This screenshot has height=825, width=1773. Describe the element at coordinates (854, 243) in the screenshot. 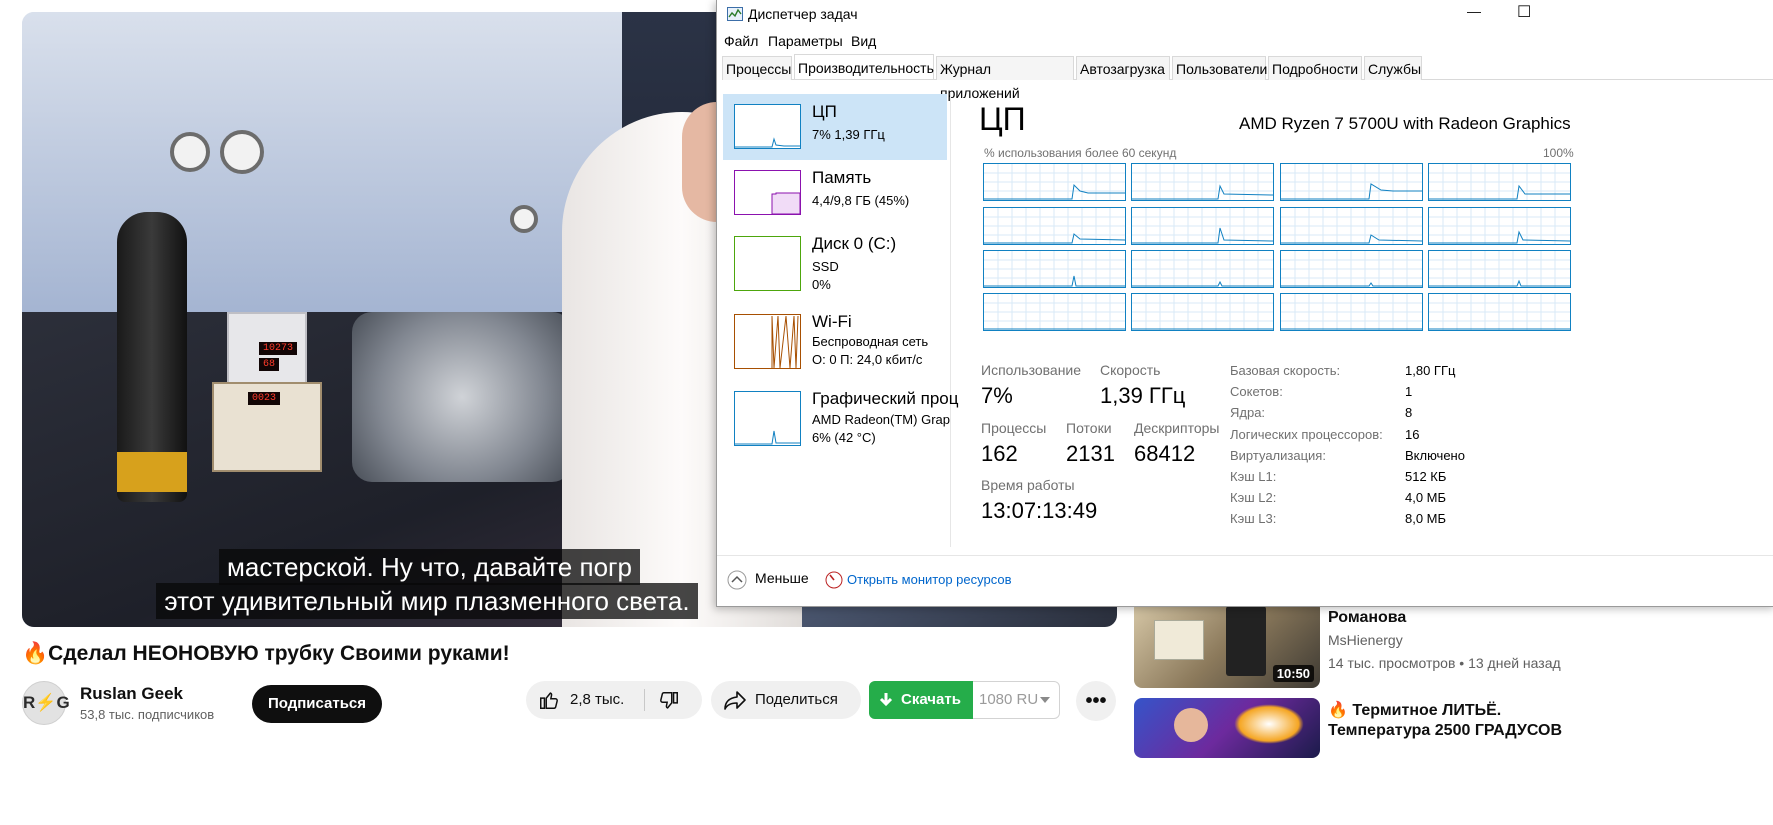

I see `resource-name: Диск 0 (C:)` at that location.